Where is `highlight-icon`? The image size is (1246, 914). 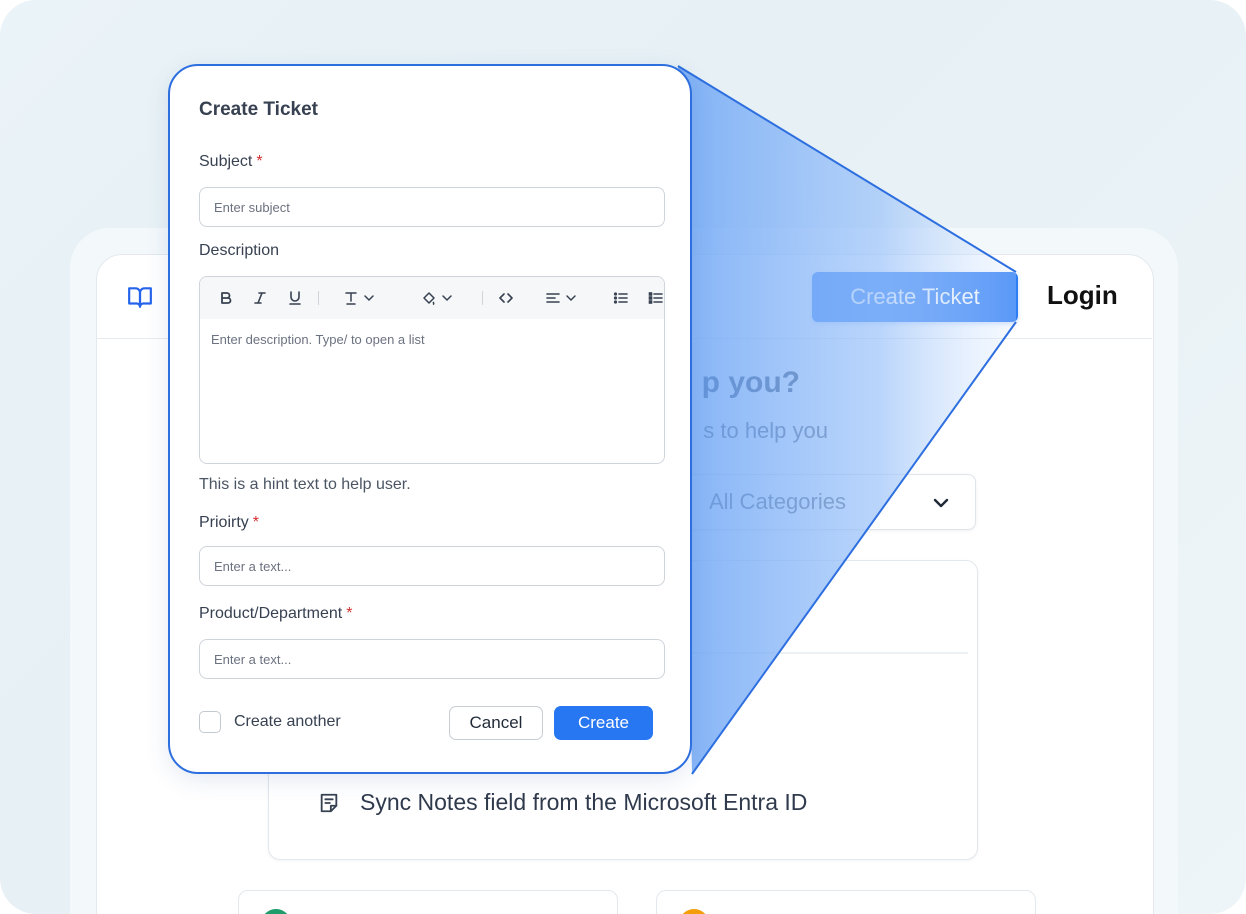 highlight-icon is located at coordinates (437, 298).